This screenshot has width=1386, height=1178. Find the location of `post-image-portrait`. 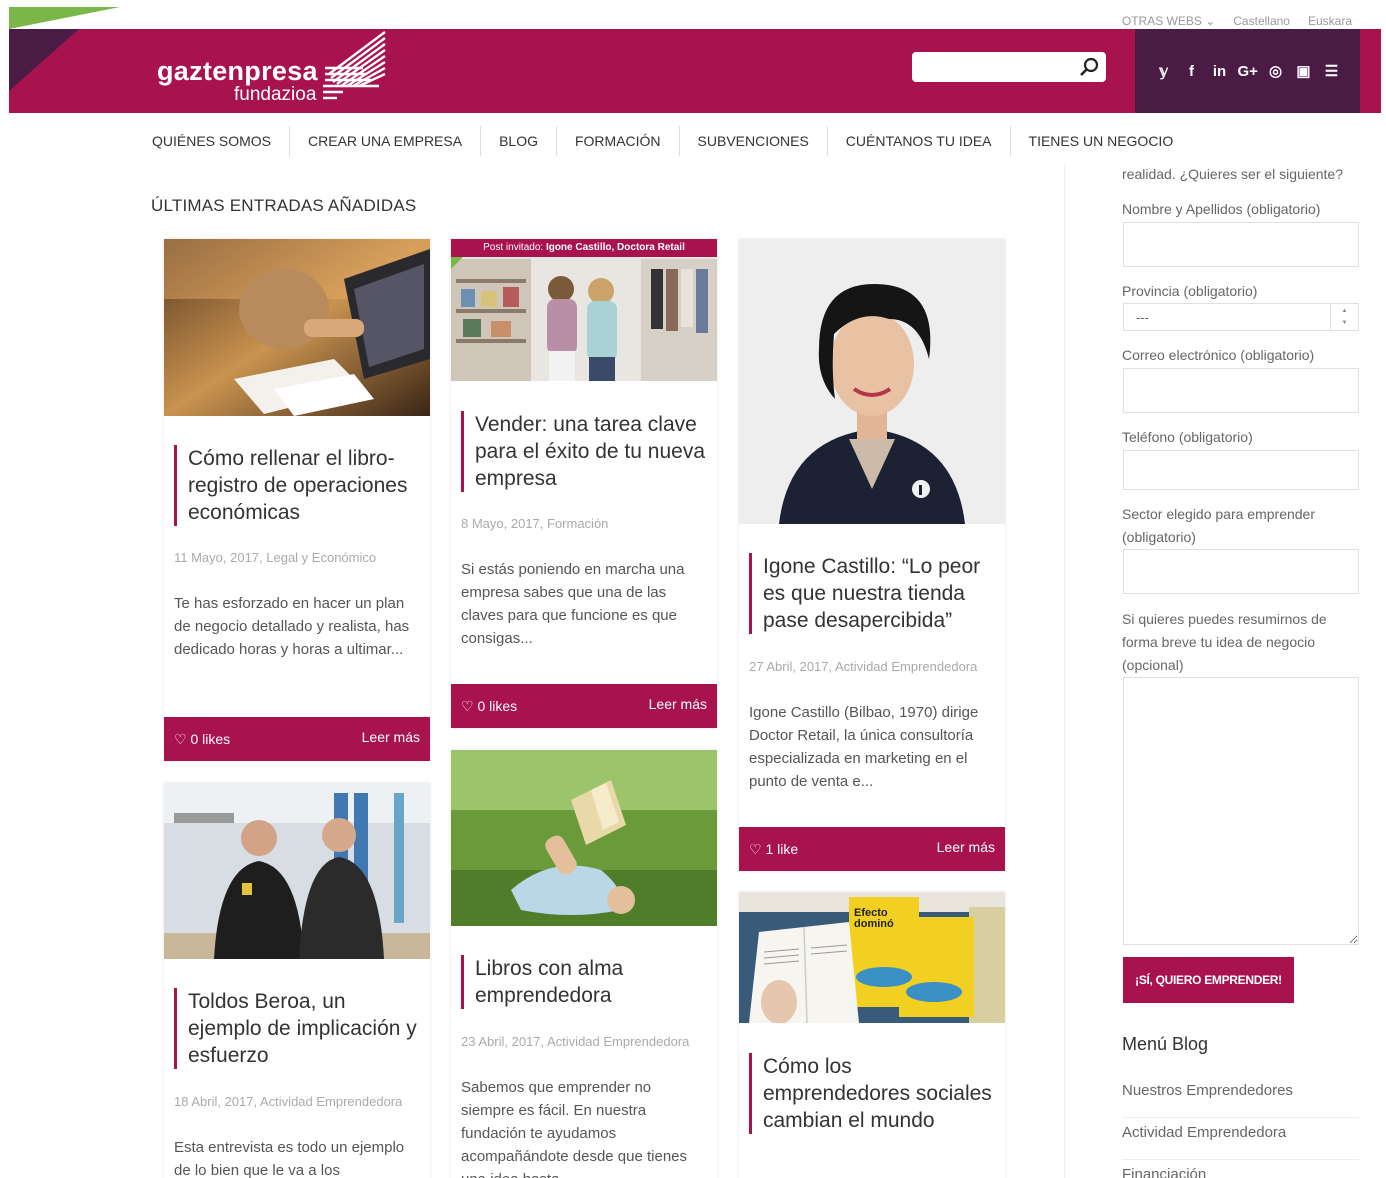

post-image-portrait is located at coordinates (872, 381).